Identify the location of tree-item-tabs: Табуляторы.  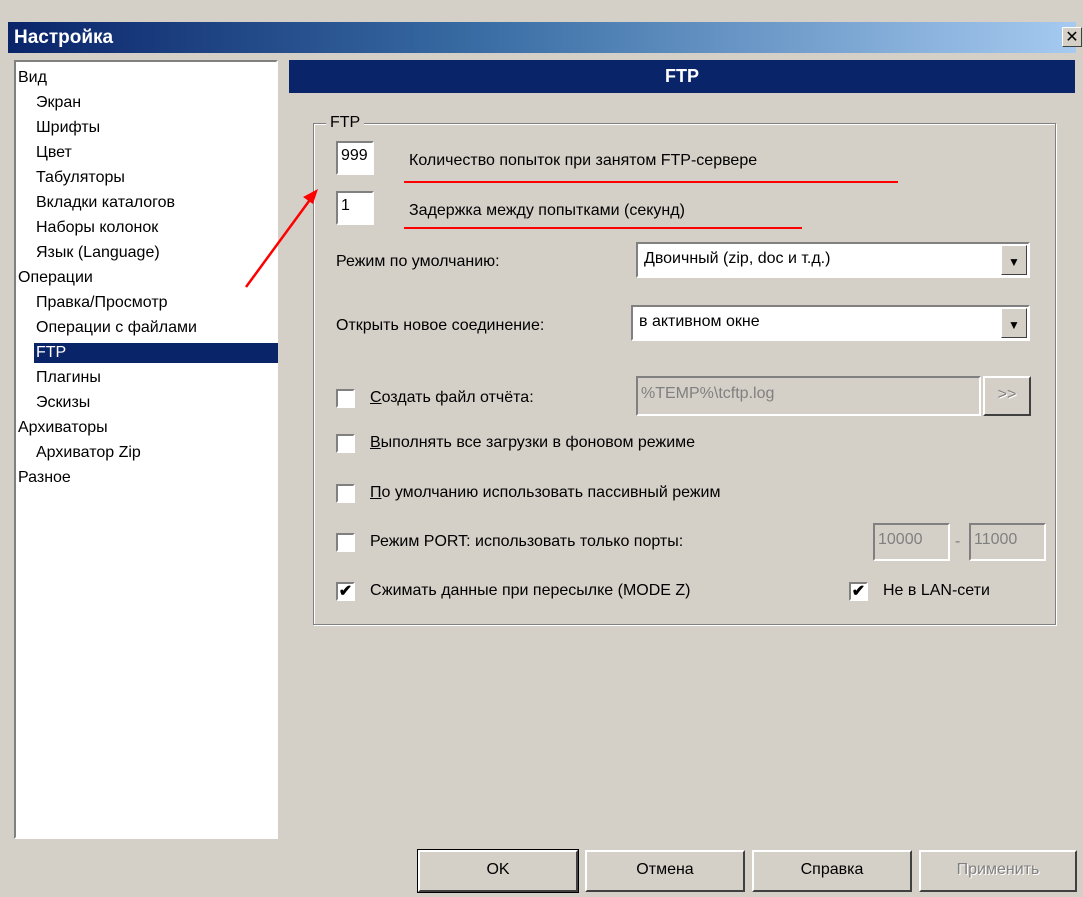
(80, 178).